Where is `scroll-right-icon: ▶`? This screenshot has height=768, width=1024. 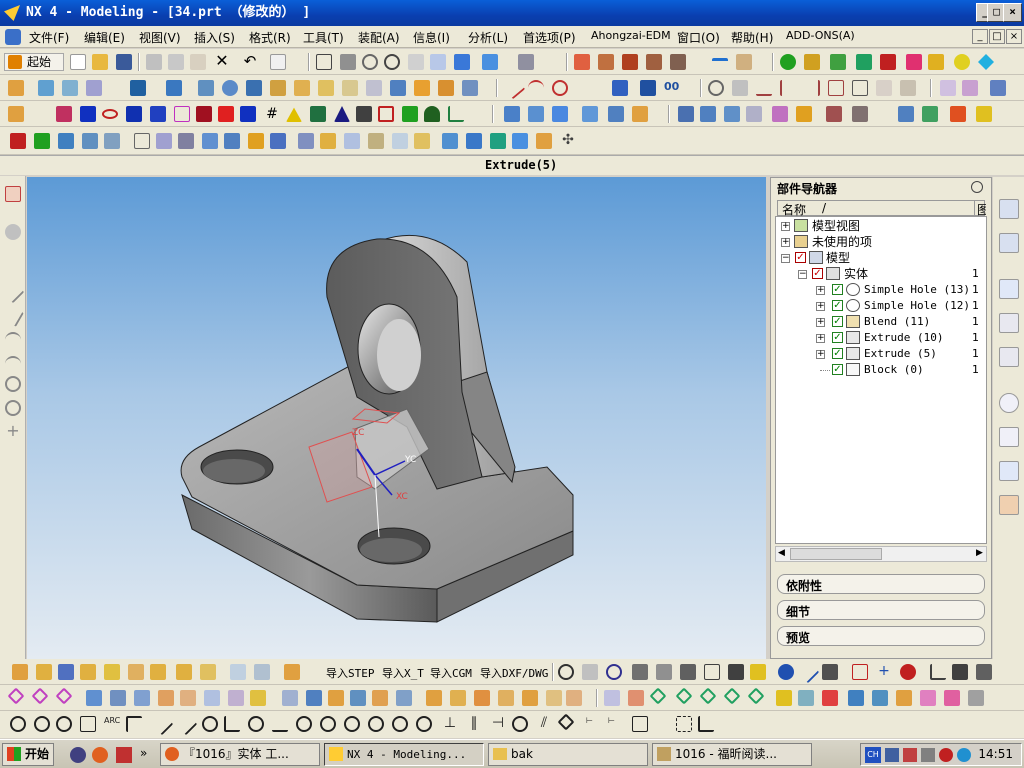 scroll-right-icon: ▶ is located at coordinates (979, 553).